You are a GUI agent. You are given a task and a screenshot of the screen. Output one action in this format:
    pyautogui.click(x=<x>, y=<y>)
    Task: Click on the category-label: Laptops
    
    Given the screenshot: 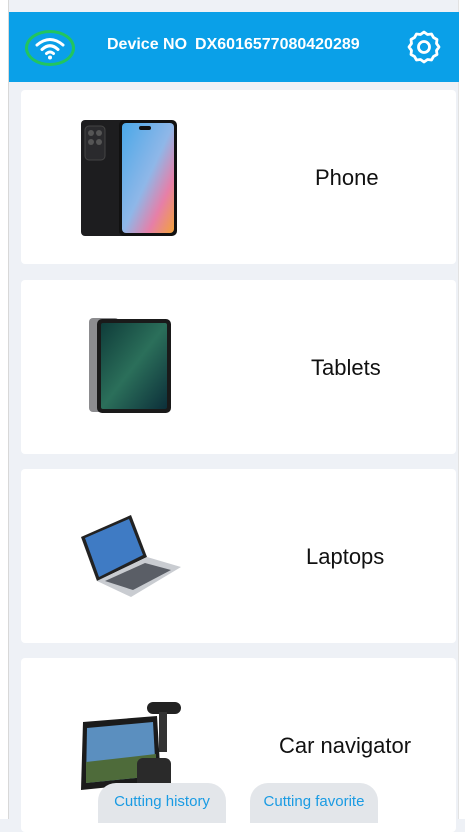 What is the action you would take?
    pyautogui.click(x=345, y=556)
    